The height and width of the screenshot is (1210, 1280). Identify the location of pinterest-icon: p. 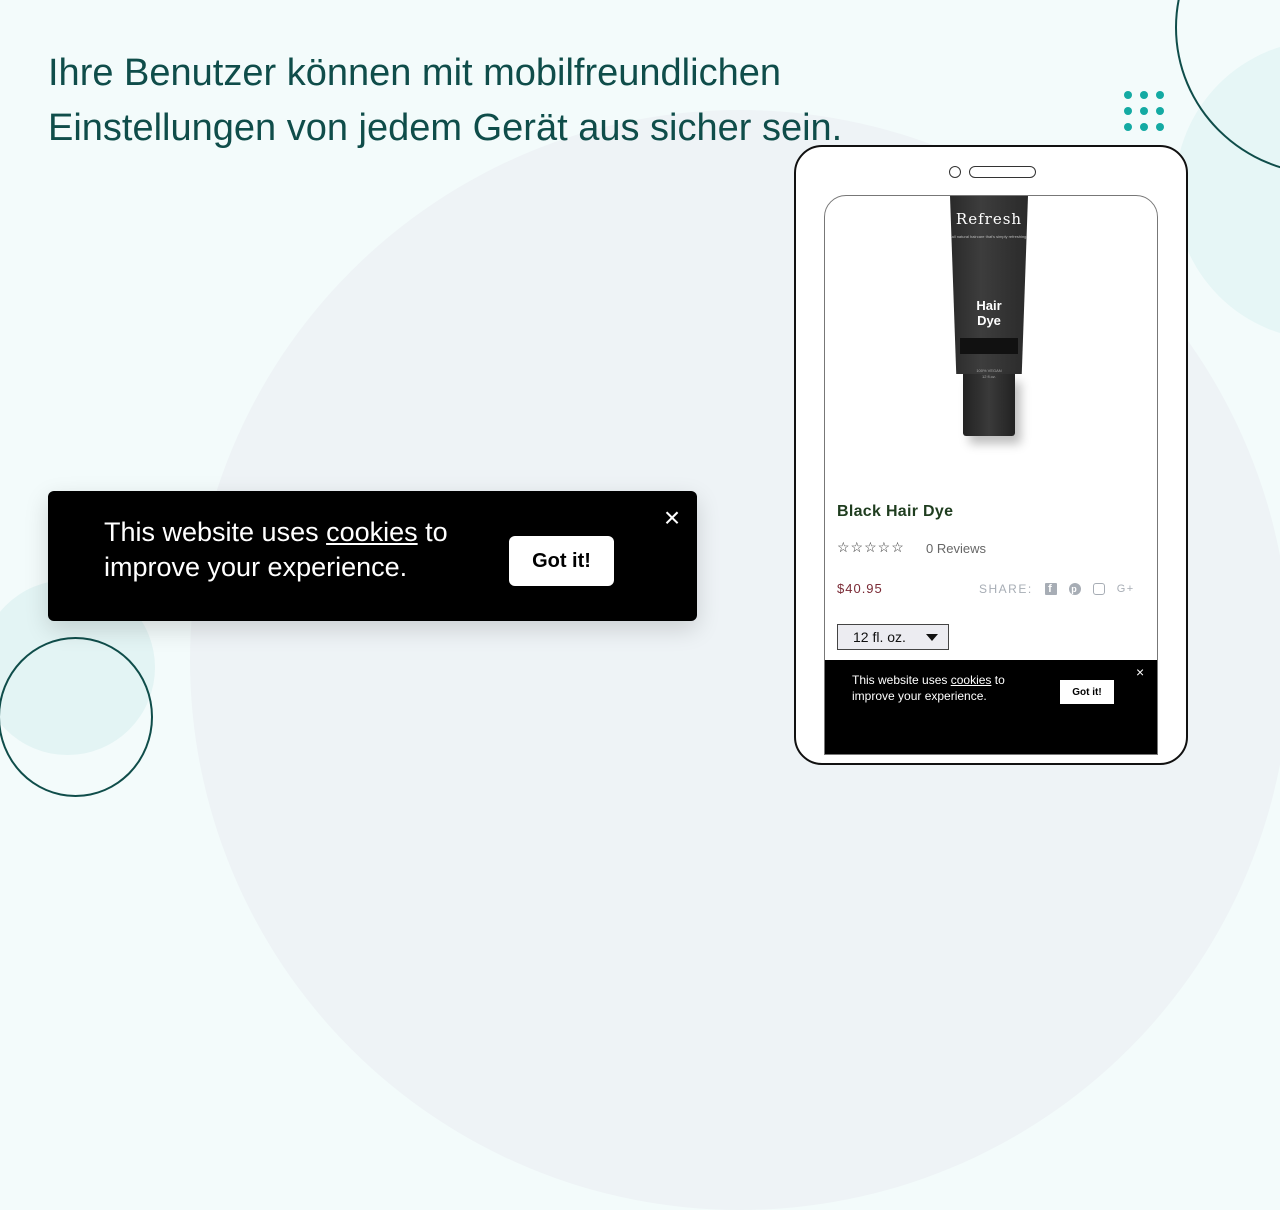
(1074, 589).